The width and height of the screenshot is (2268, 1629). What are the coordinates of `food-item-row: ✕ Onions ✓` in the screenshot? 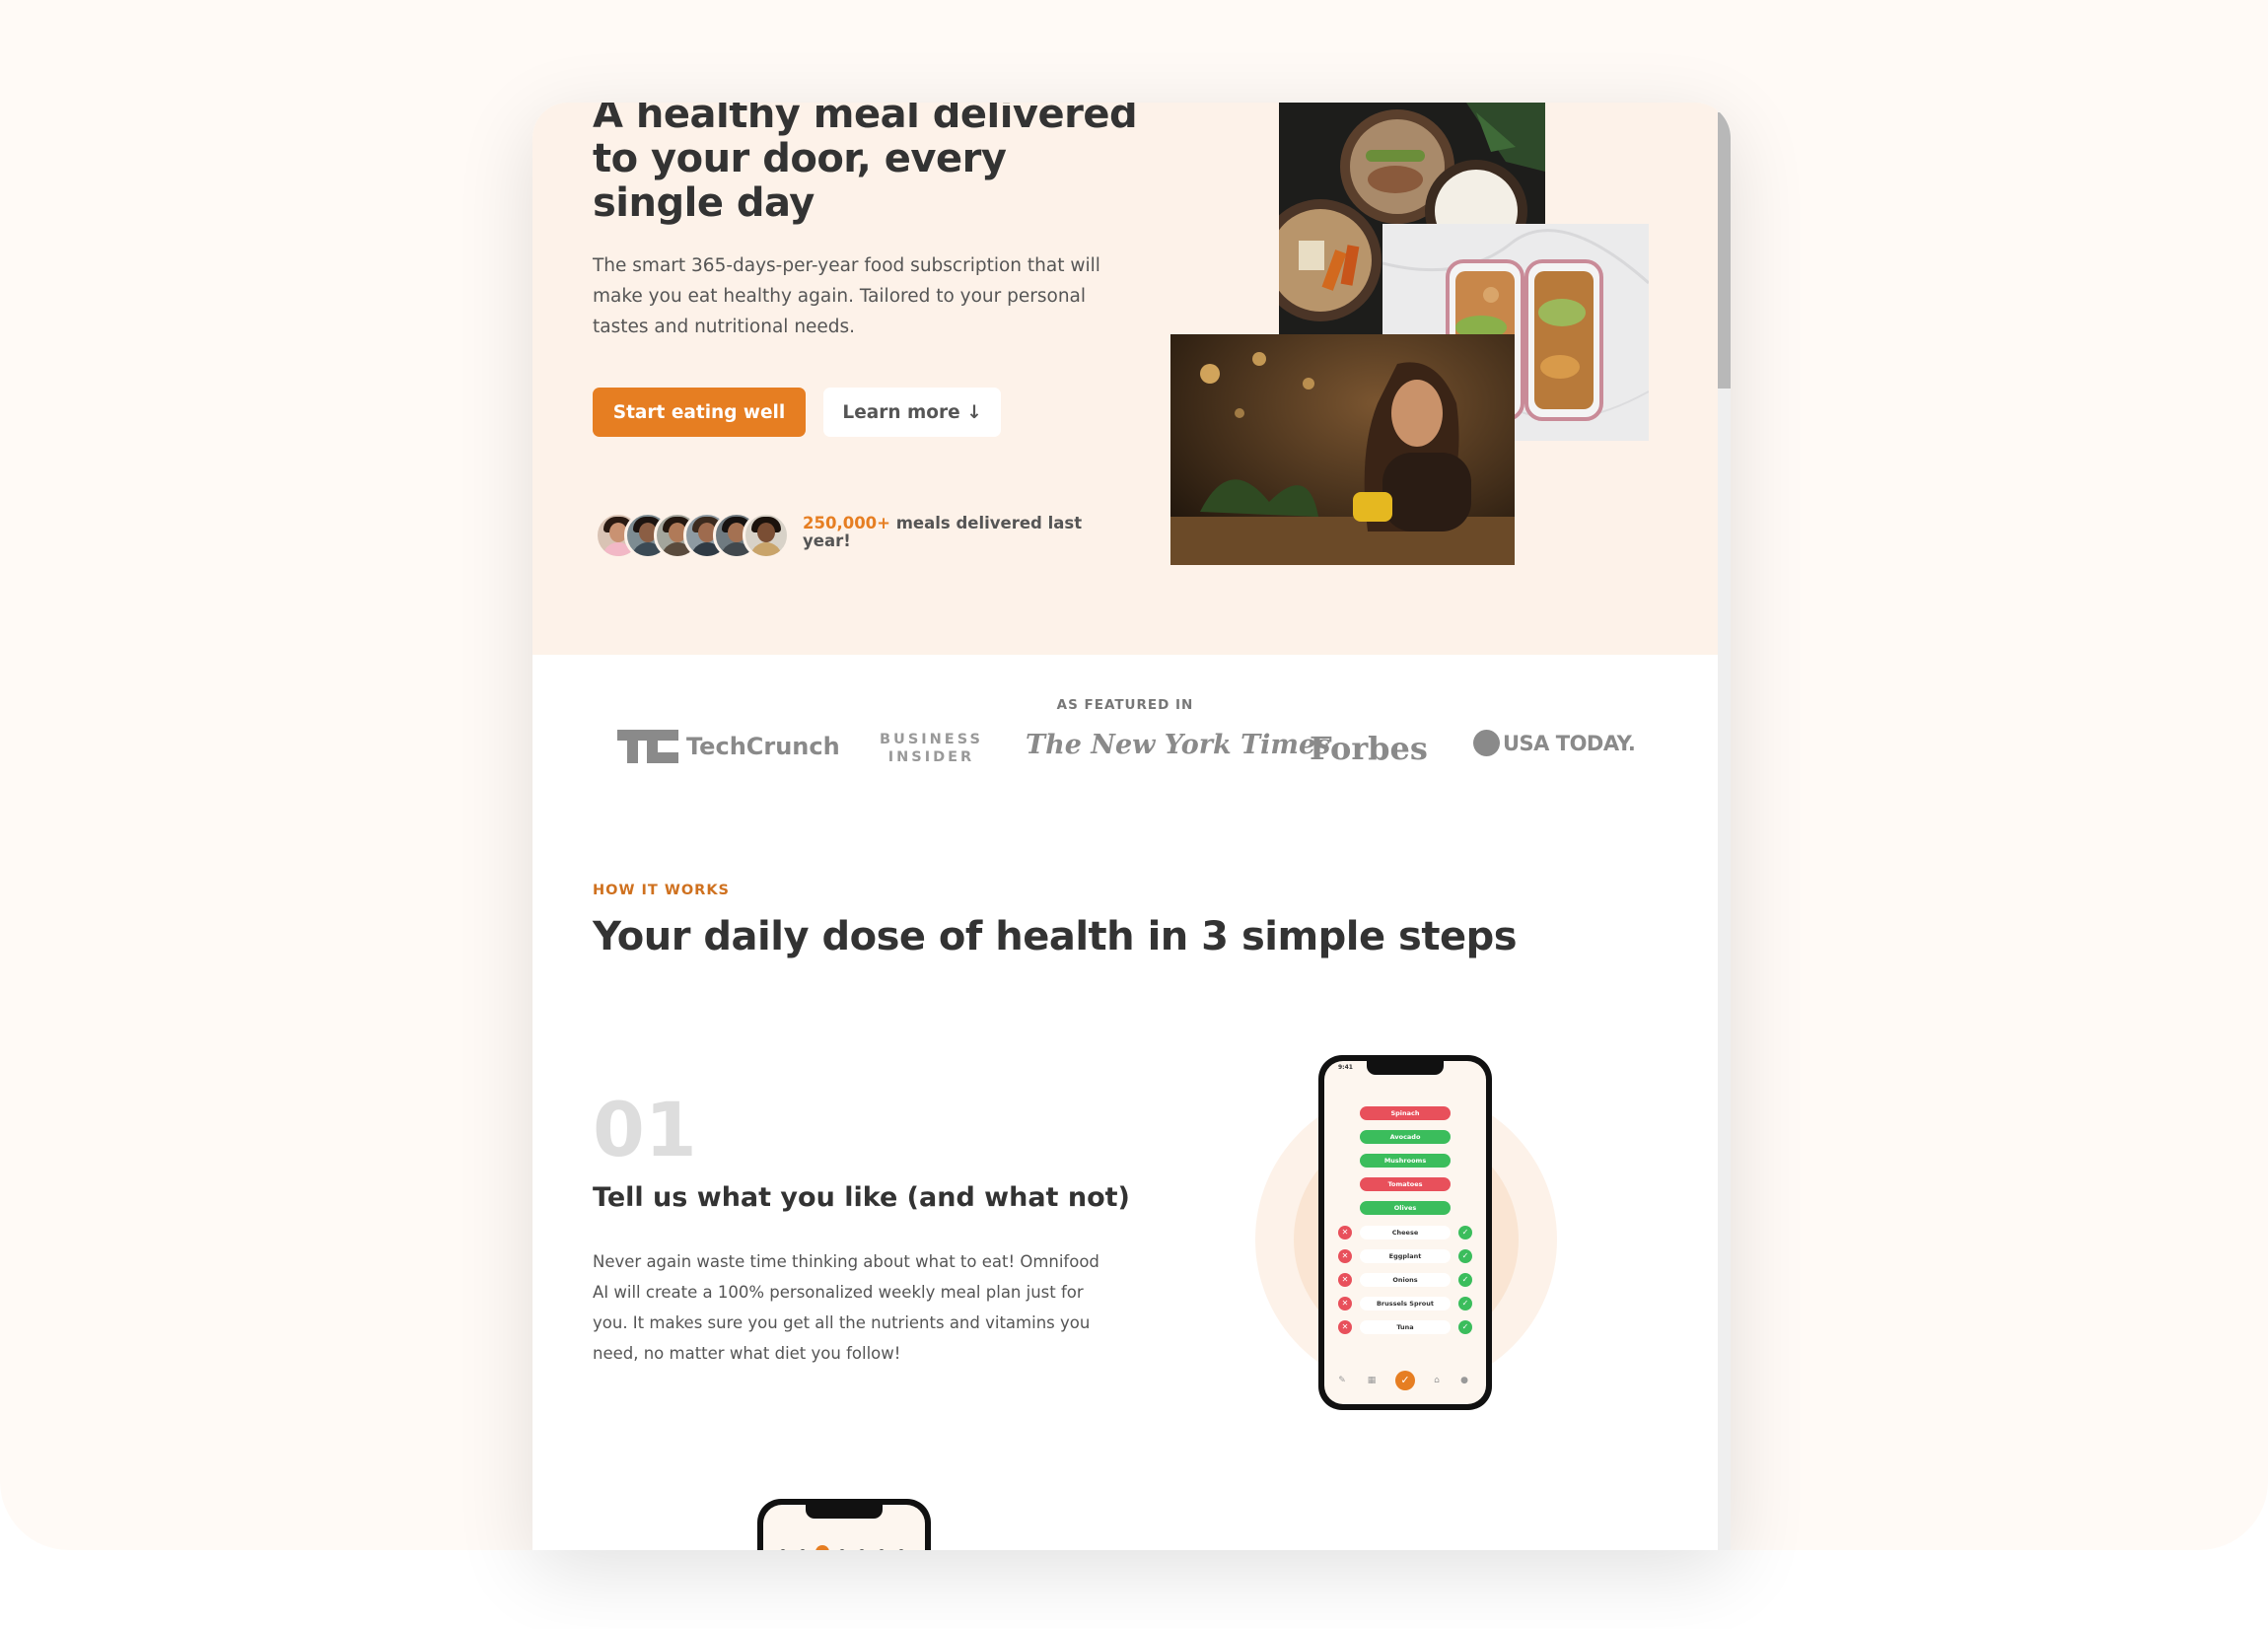 It's located at (1405, 1280).